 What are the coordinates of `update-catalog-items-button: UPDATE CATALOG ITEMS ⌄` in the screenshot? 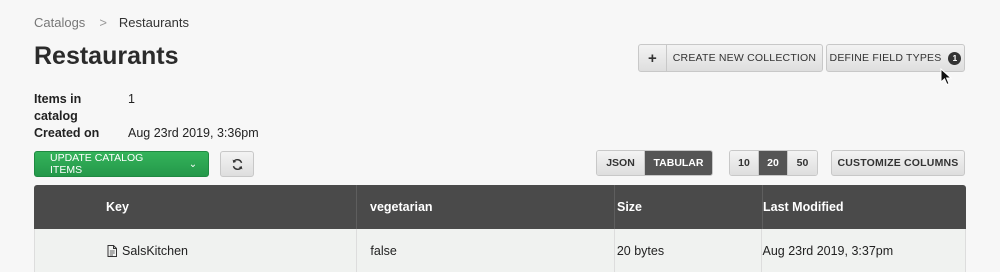 It's located at (121, 164).